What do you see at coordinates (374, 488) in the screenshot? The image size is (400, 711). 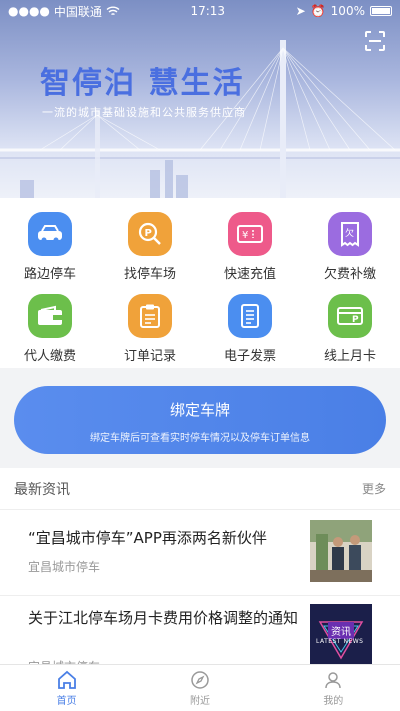 I see `news-more-link: 更多` at bounding box center [374, 488].